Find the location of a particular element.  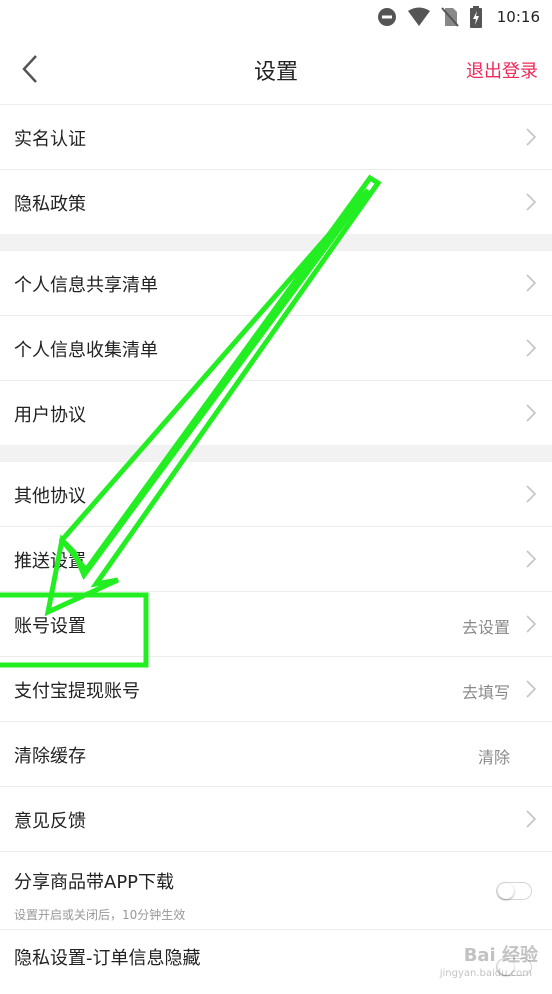

settings-row-clear-cache: 清除缓存 清除 is located at coordinates (276, 753).